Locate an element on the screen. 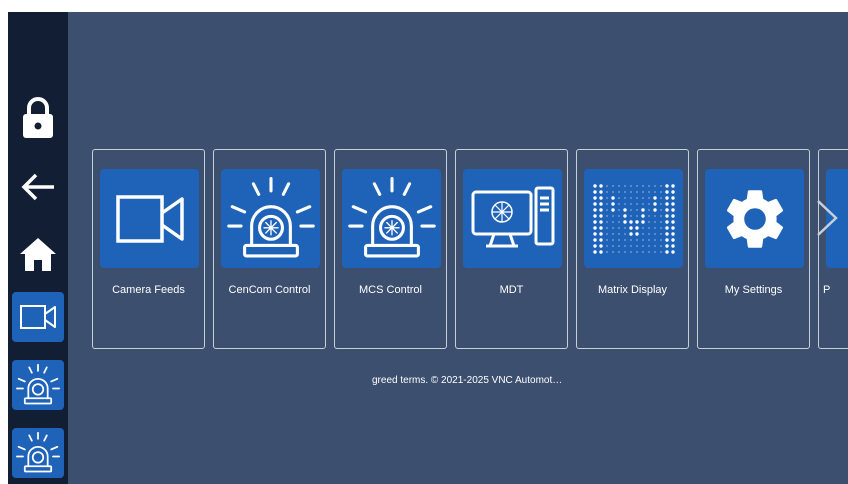 The height and width of the screenshot is (484, 848). tile-mdt: MDT is located at coordinates (511, 249).